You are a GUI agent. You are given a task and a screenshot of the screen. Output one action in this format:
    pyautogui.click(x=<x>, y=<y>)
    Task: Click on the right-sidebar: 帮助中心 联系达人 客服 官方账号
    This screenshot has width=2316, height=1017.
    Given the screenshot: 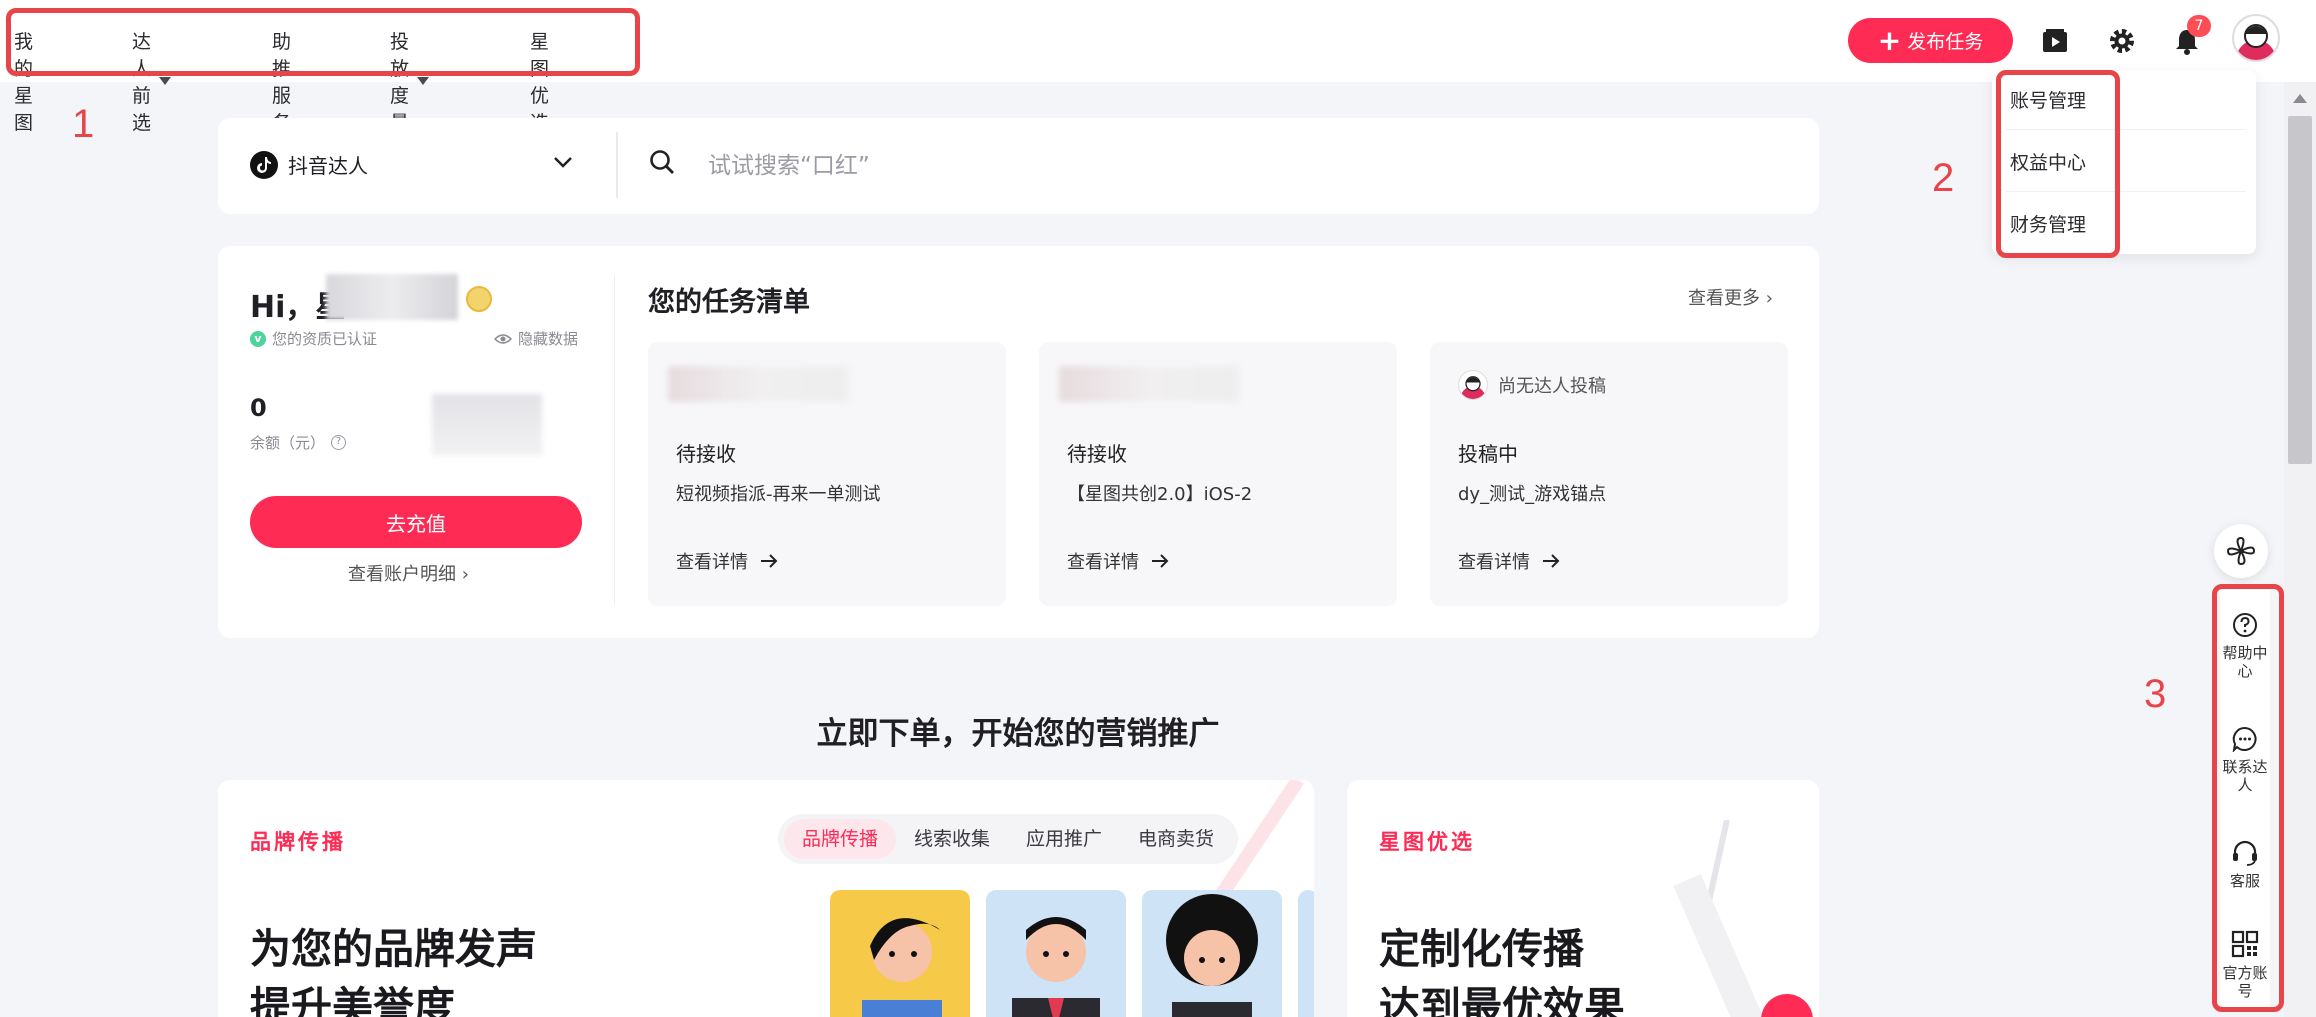 What is the action you would take?
    pyautogui.click(x=2245, y=800)
    